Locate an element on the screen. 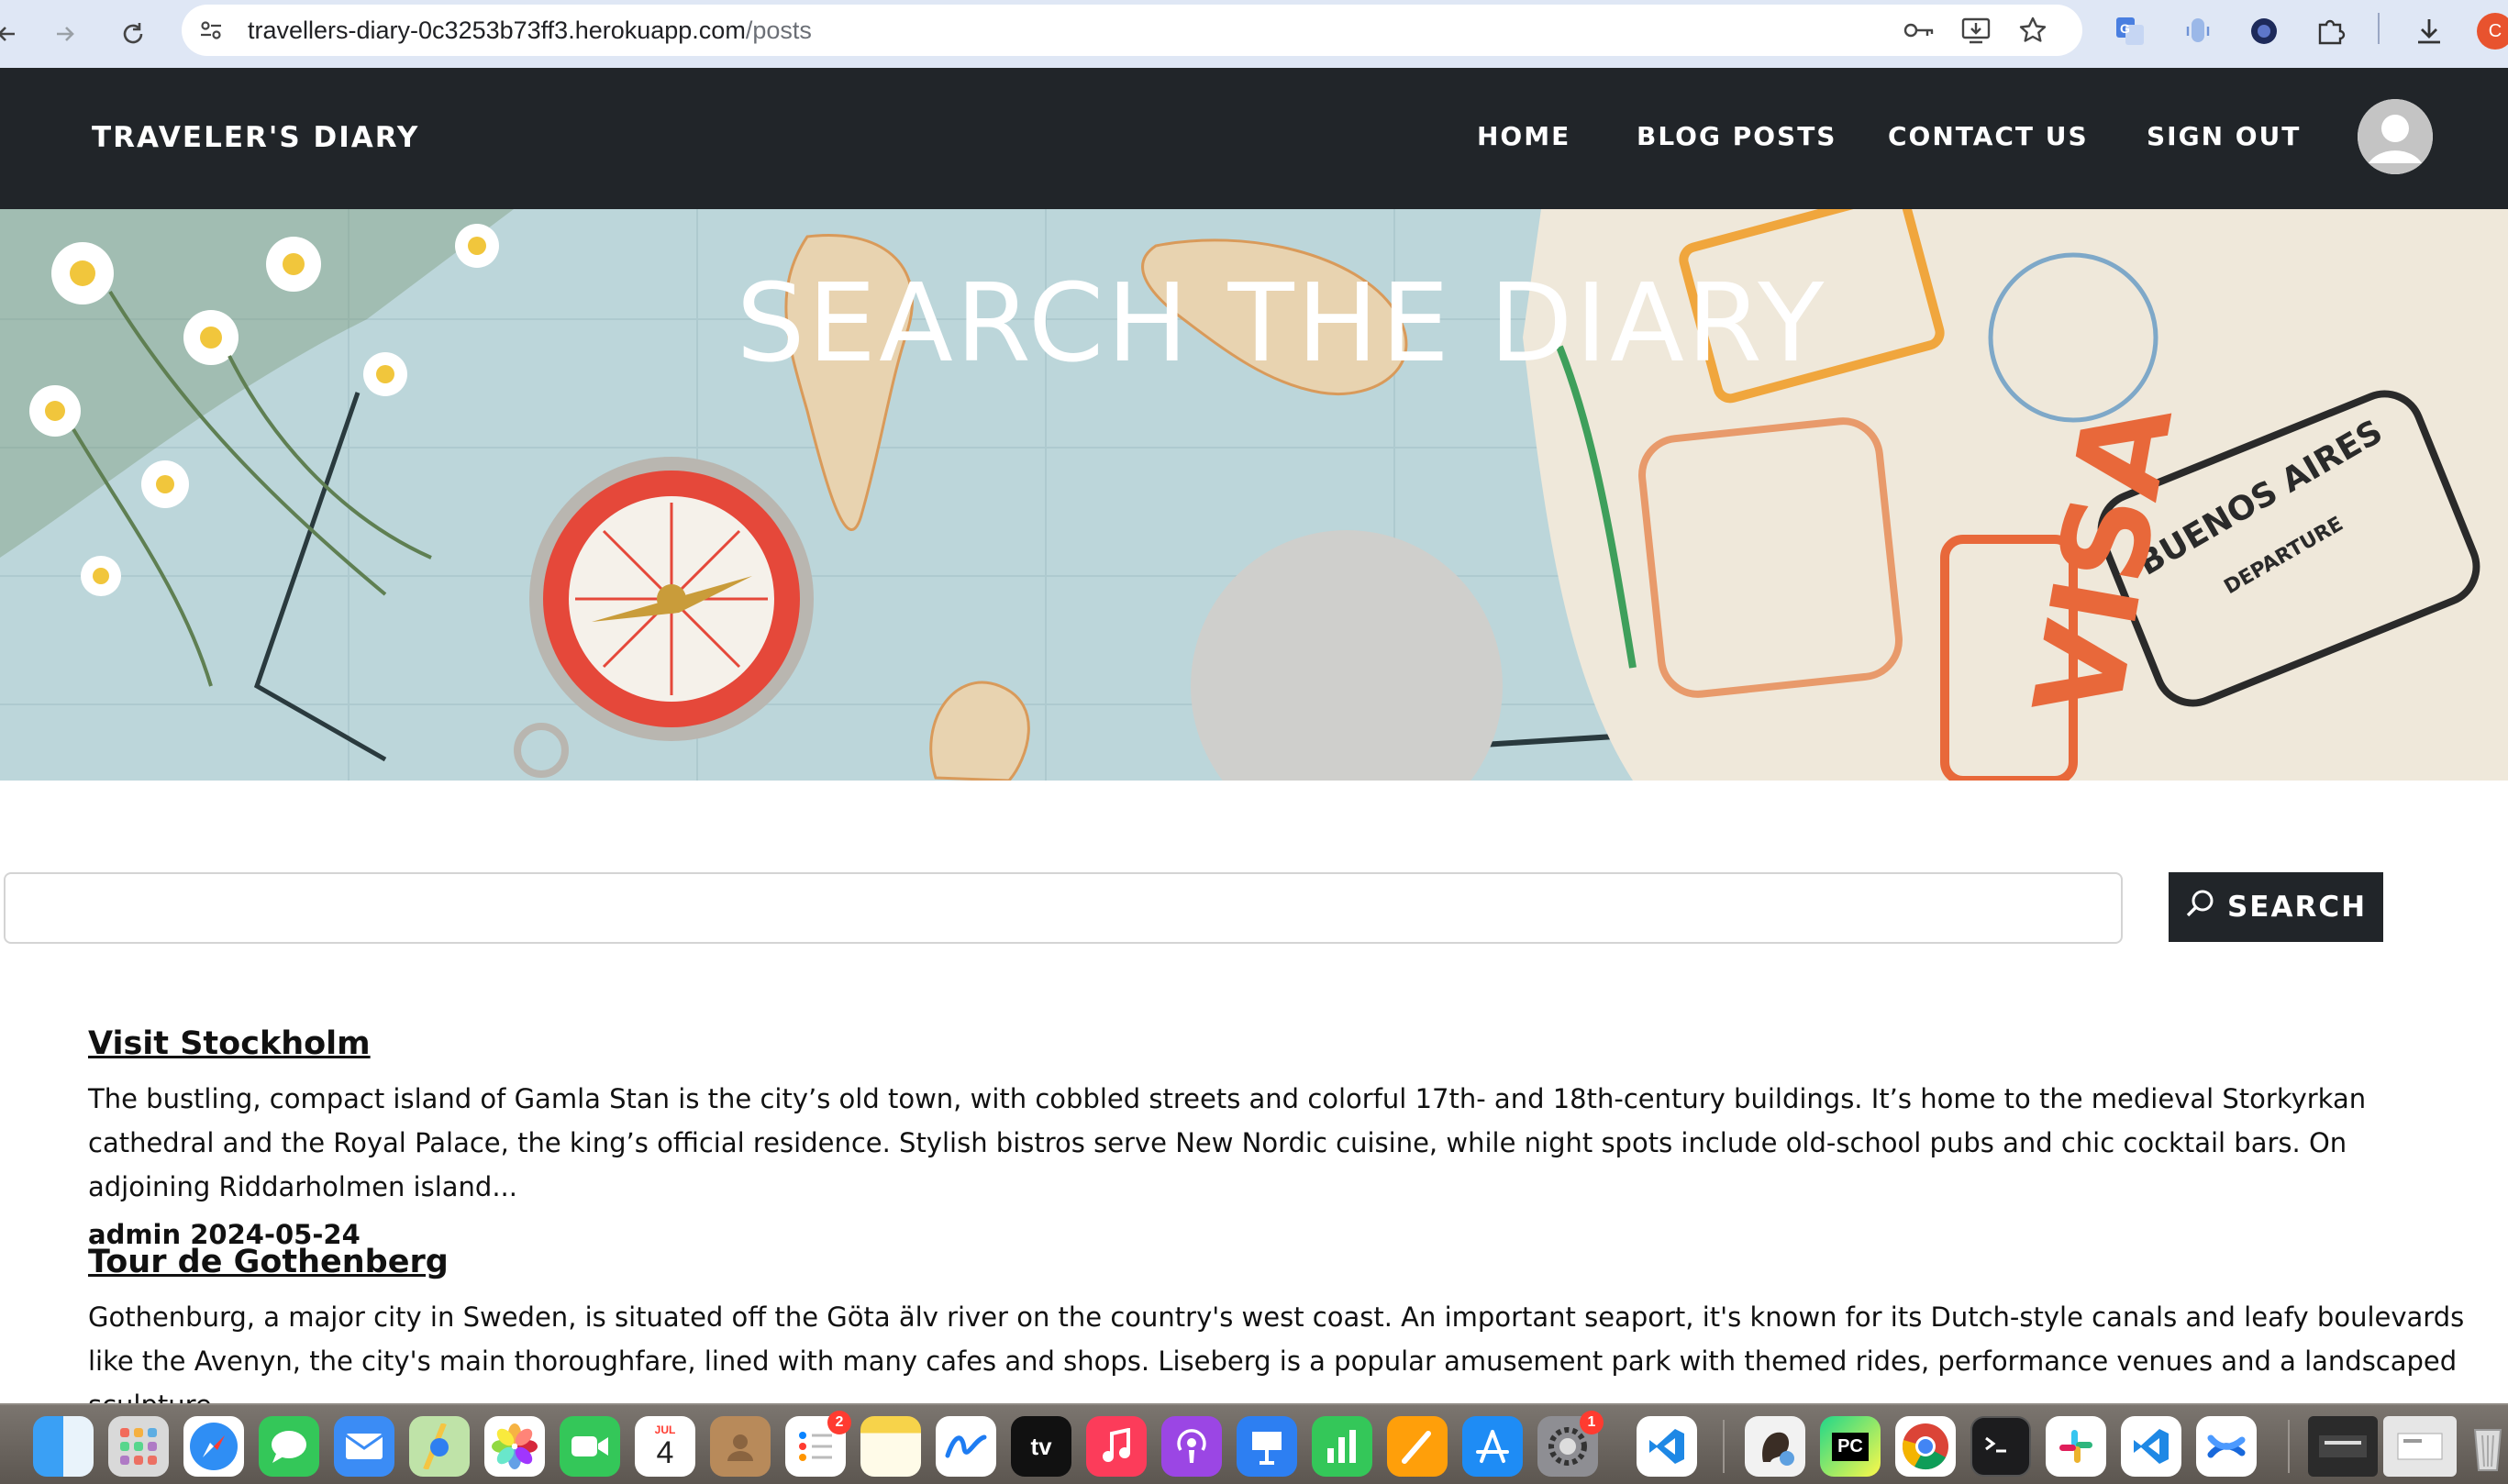  hero-title: SEARCH THE DIARY is located at coordinates (1281, 323).